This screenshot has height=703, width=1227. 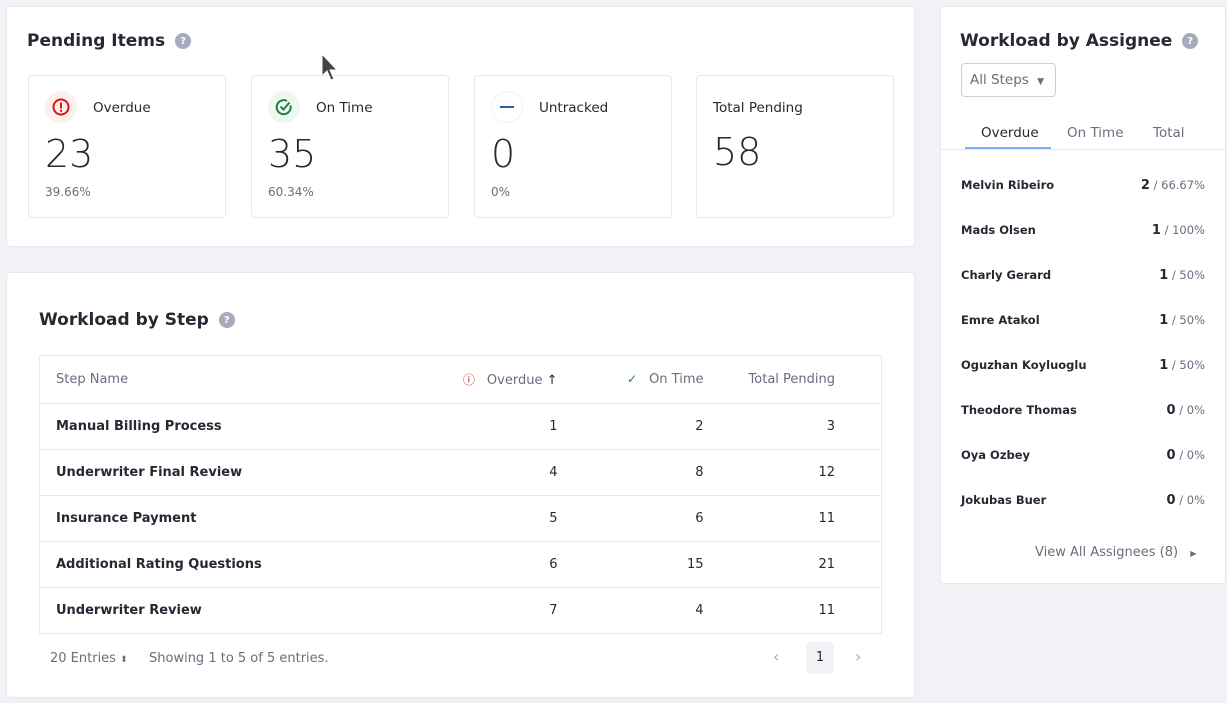 I want to click on stat-percent: 39.66%, so click(x=68, y=192).